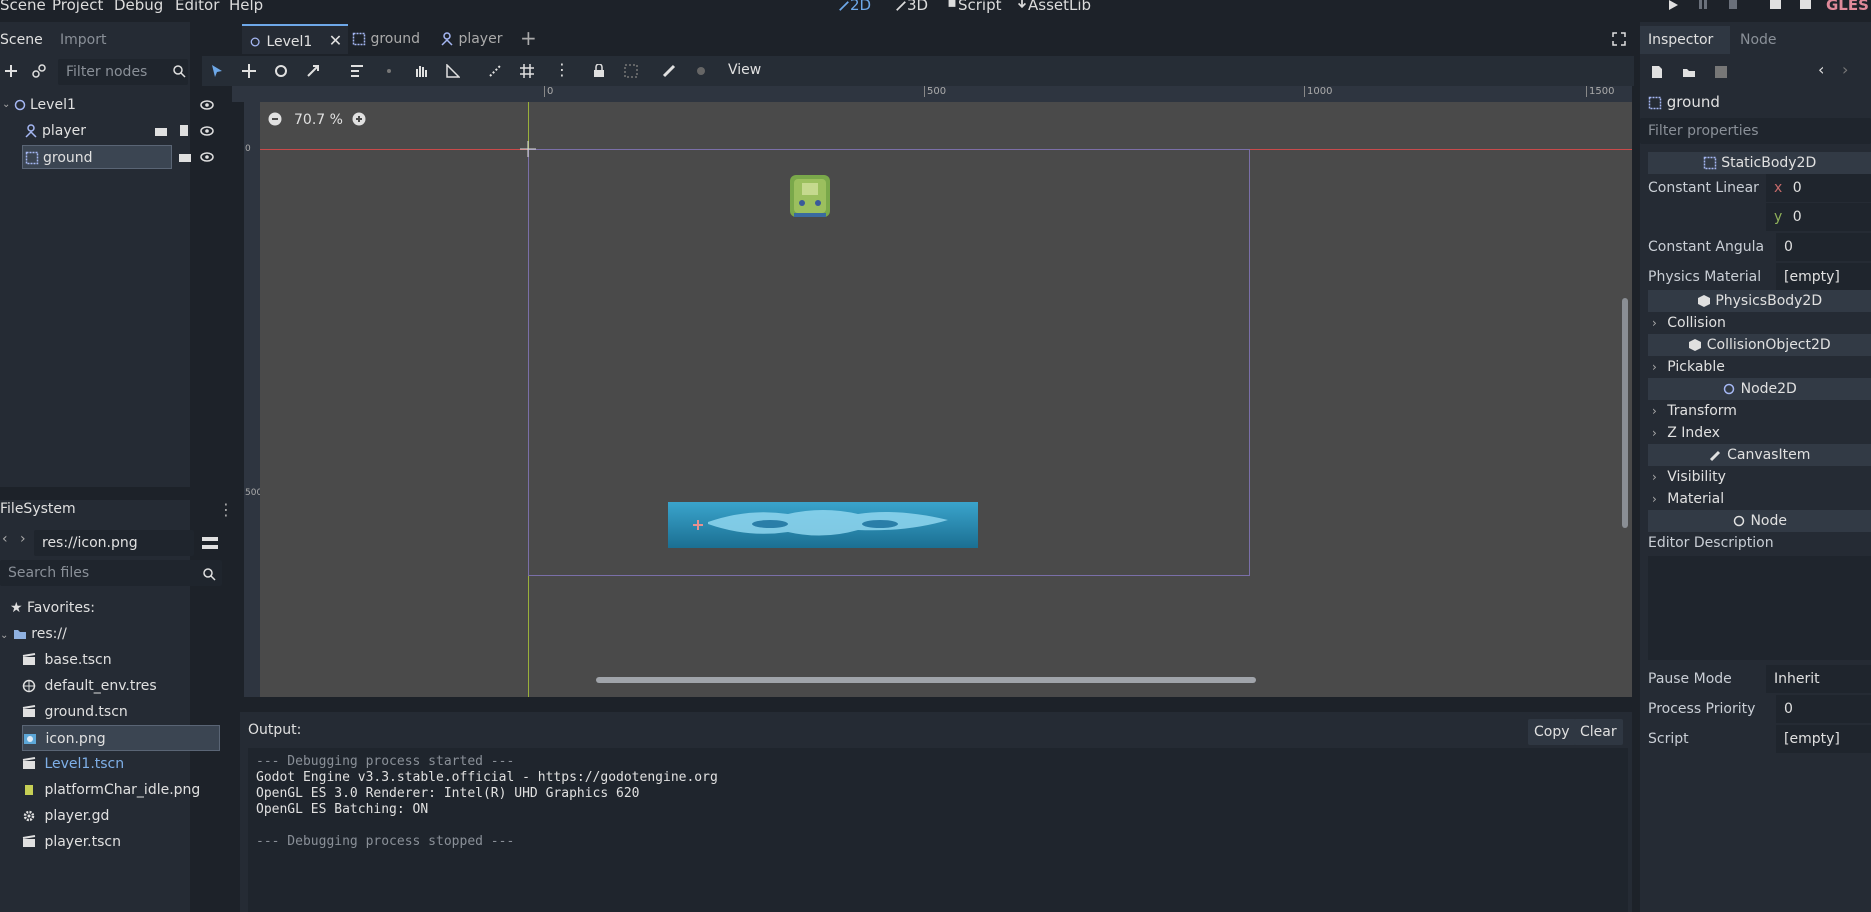 This screenshot has height=912, width=1871. Describe the element at coordinates (210, 543) in the screenshot. I see `split-view-icon` at that location.